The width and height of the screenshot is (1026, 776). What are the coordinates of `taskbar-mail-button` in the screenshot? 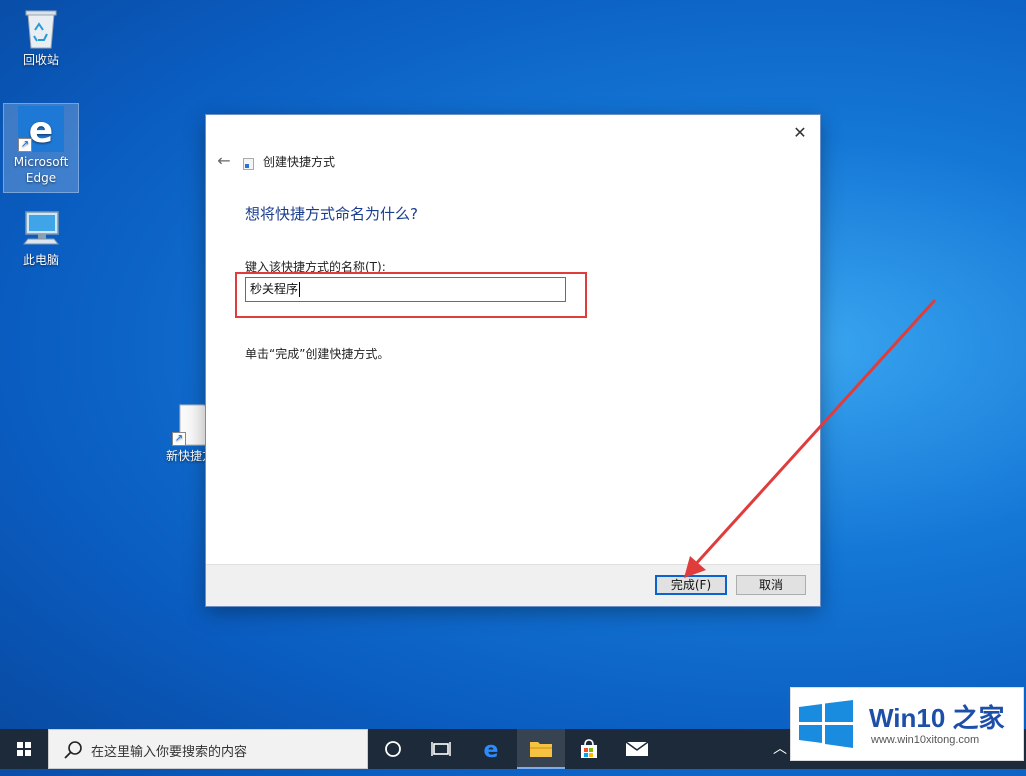 It's located at (637, 749).